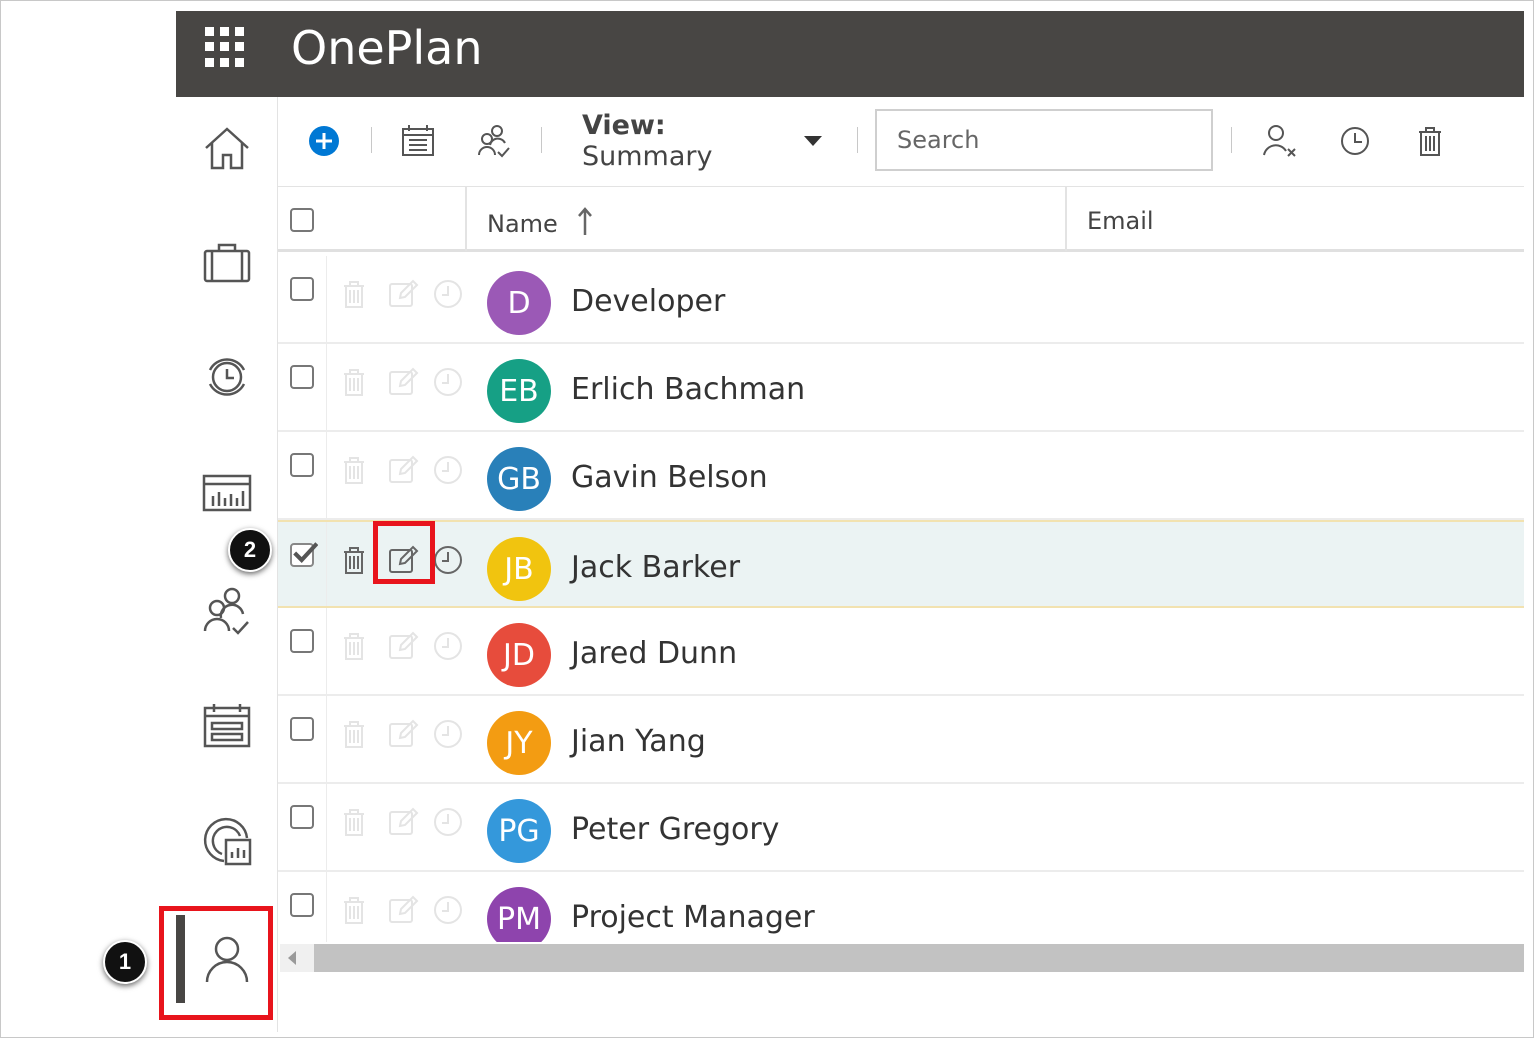 The image size is (1536, 1040). I want to click on scrollbar-thumb, so click(919, 958).